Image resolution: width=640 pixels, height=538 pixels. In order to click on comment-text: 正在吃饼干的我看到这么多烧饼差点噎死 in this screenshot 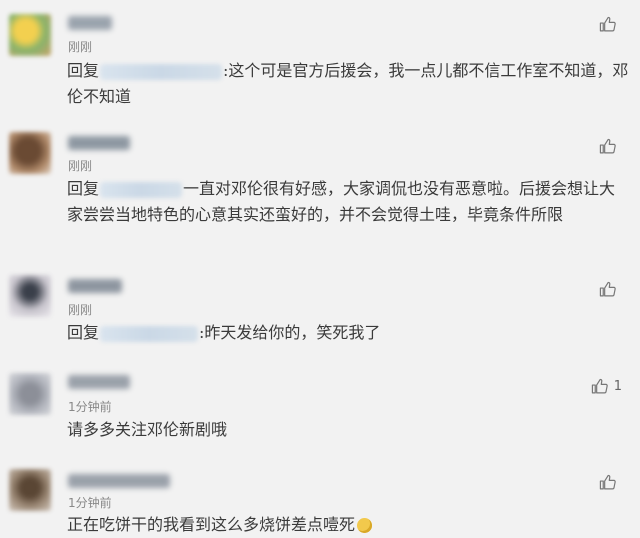, I will do `click(348, 525)`.